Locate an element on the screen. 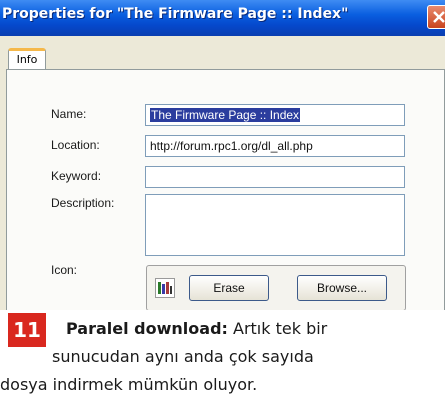 This screenshot has width=445, height=403. caption-number-badge: 11 is located at coordinates (27, 330).